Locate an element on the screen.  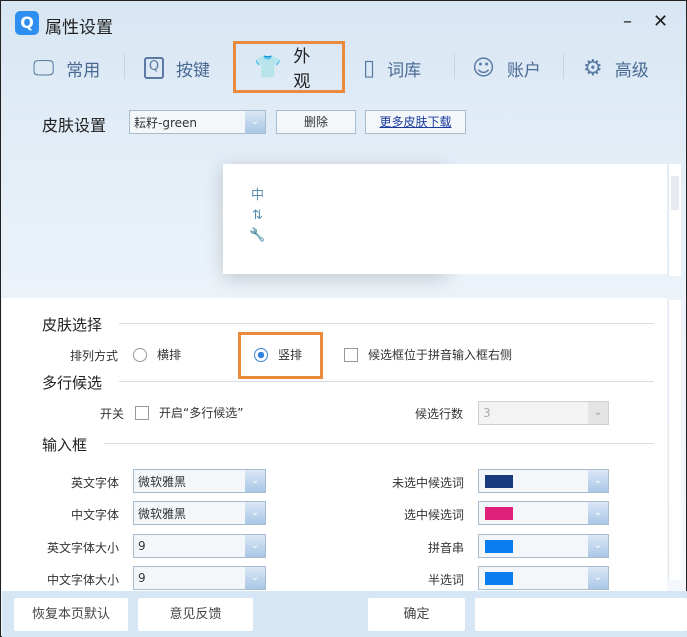
preview-toolbar: 中 ⇅ 🔧 is located at coordinates (257, 218).